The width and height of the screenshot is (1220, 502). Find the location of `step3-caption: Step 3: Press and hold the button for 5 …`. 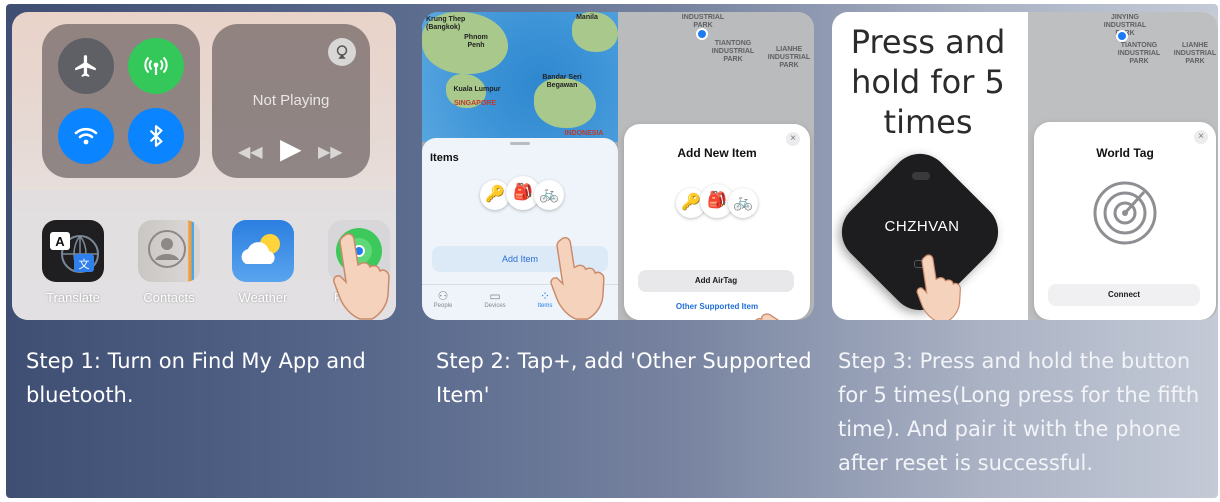

step3-caption: Step 3: Press and hold the button for 5 … is located at coordinates (1019, 412).